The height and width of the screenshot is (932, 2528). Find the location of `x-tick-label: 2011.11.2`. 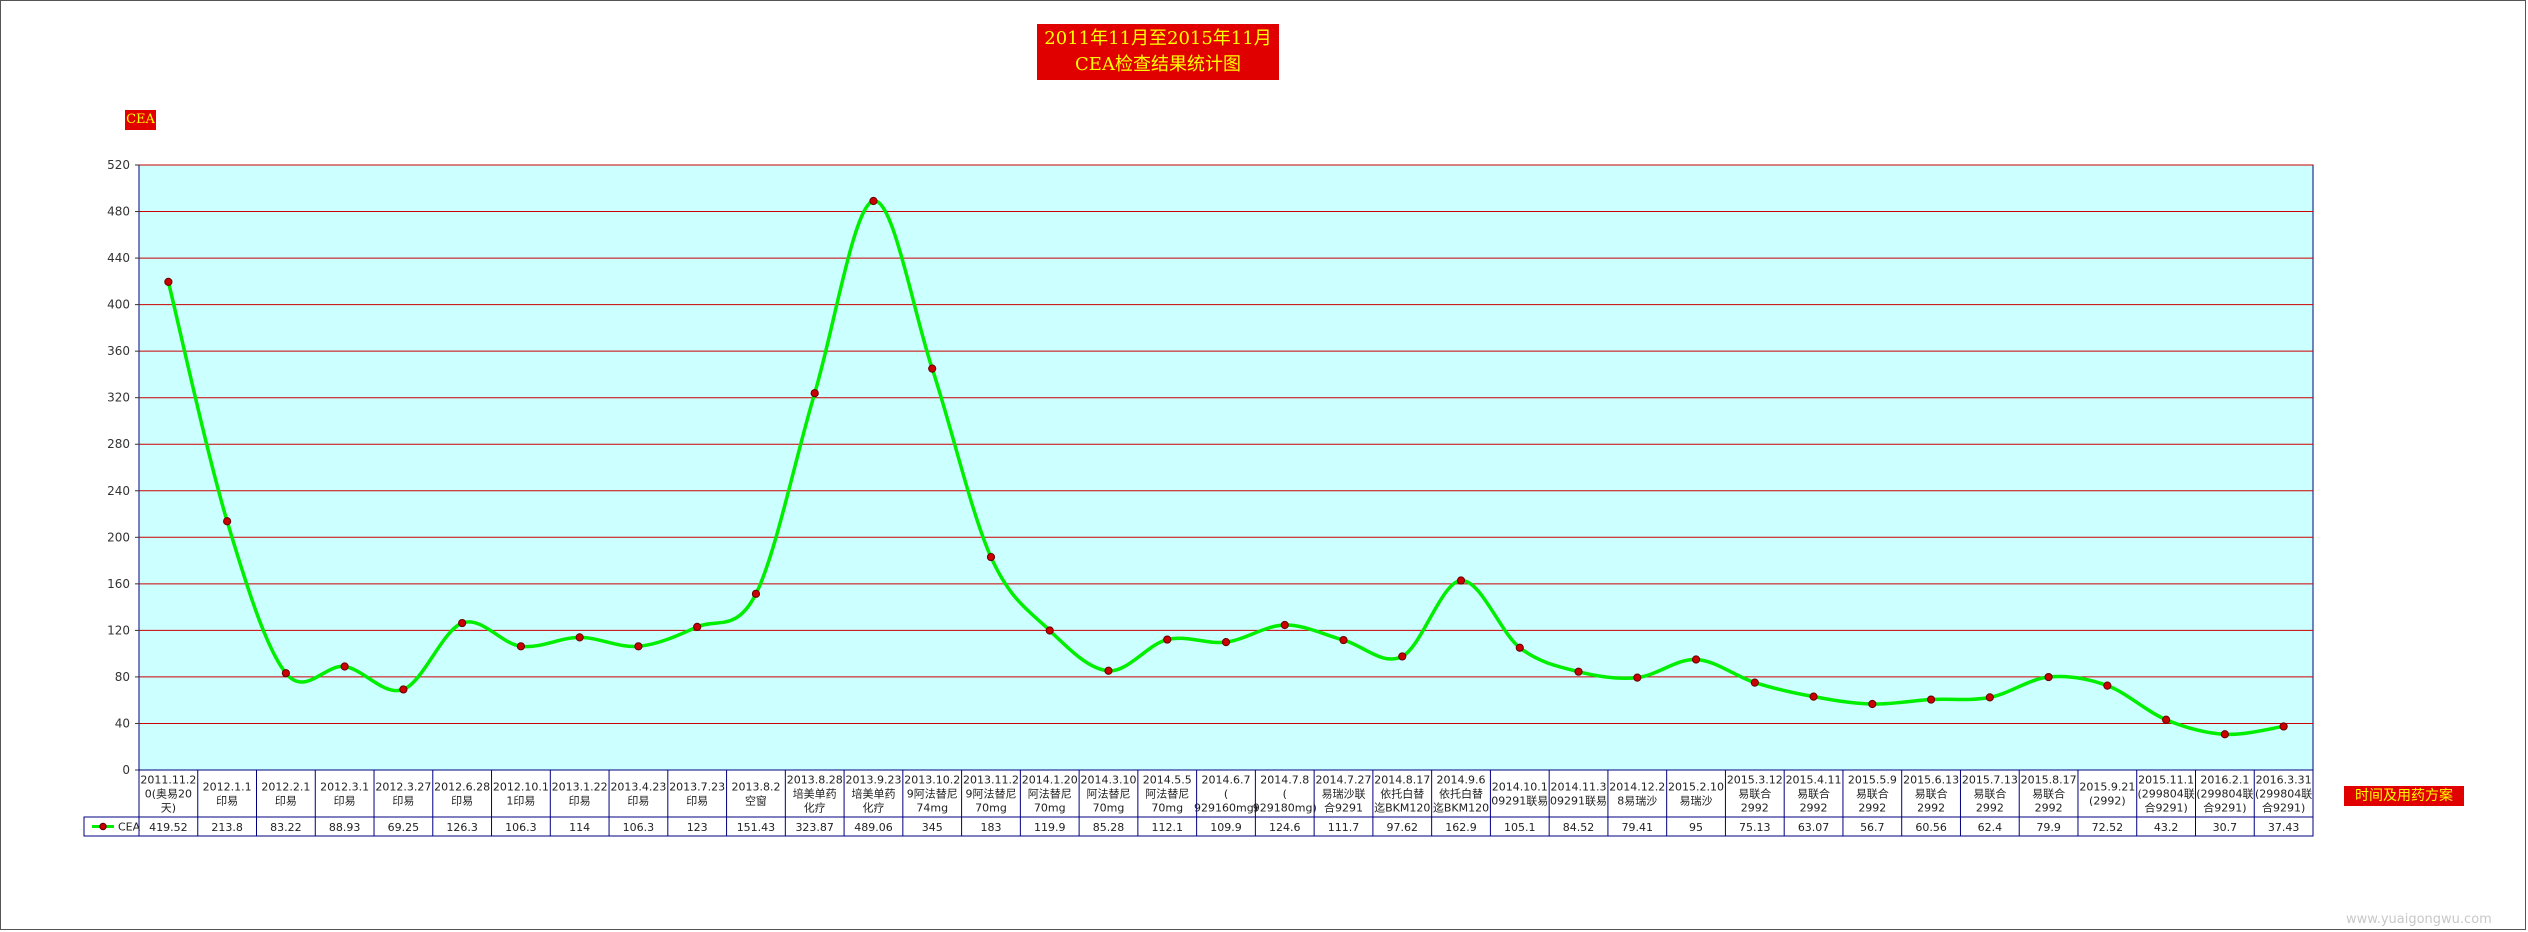

x-tick-label: 2011.11.2 is located at coordinates (168, 780).